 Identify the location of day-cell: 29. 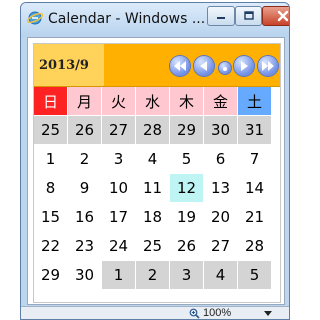
(50, 275).